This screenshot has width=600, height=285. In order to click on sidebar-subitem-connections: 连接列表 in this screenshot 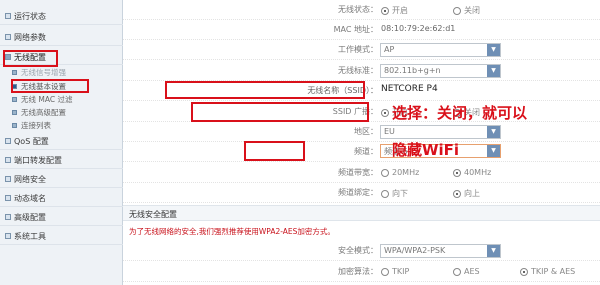, I will do `click(66, 125)`.